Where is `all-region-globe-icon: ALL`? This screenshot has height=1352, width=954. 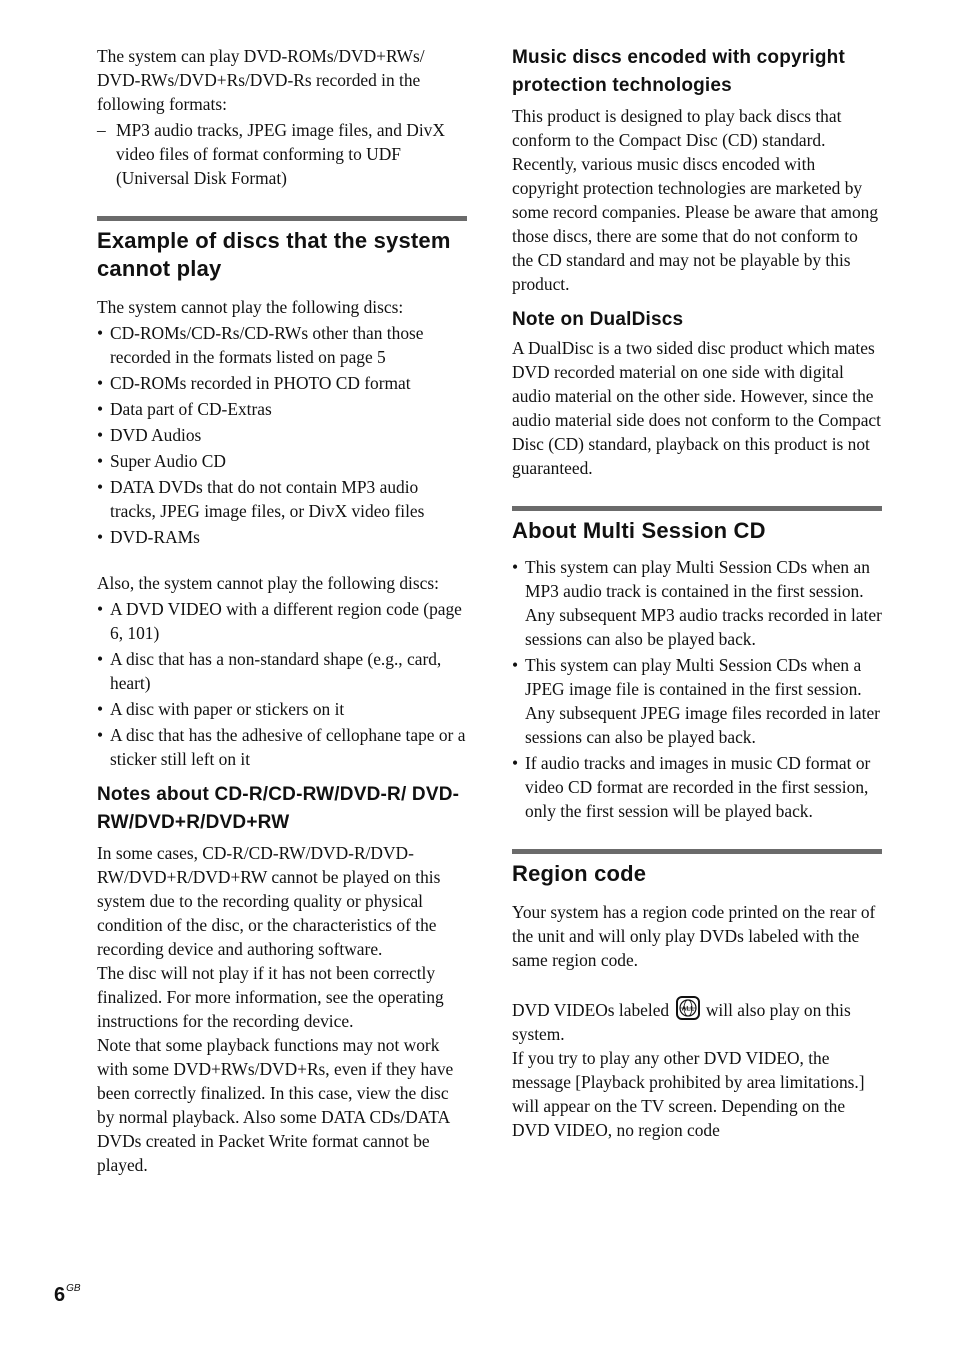 all-region-globe-icon: ALL is located at coordinates (687, 1008).